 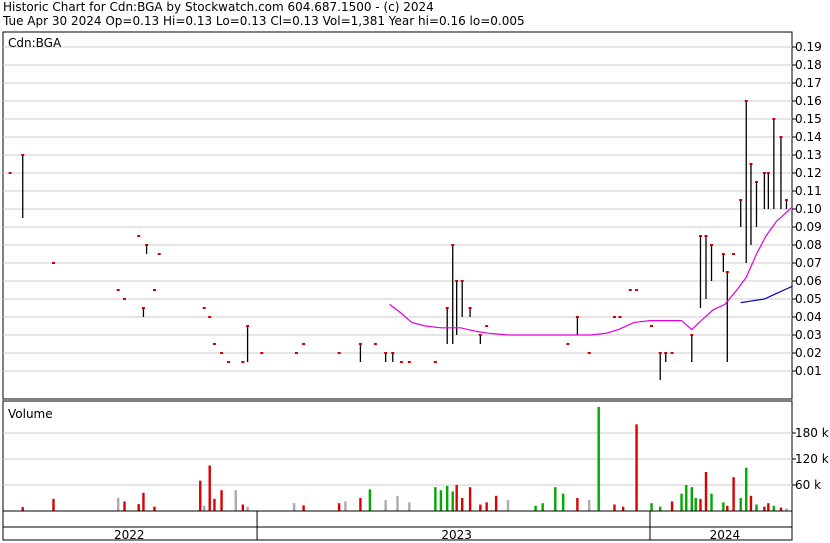 What do you see at coordinates (808, 155) in the screenshot?
I see `price-y-tick-label: 0.13` at bounding box center [808, 155].